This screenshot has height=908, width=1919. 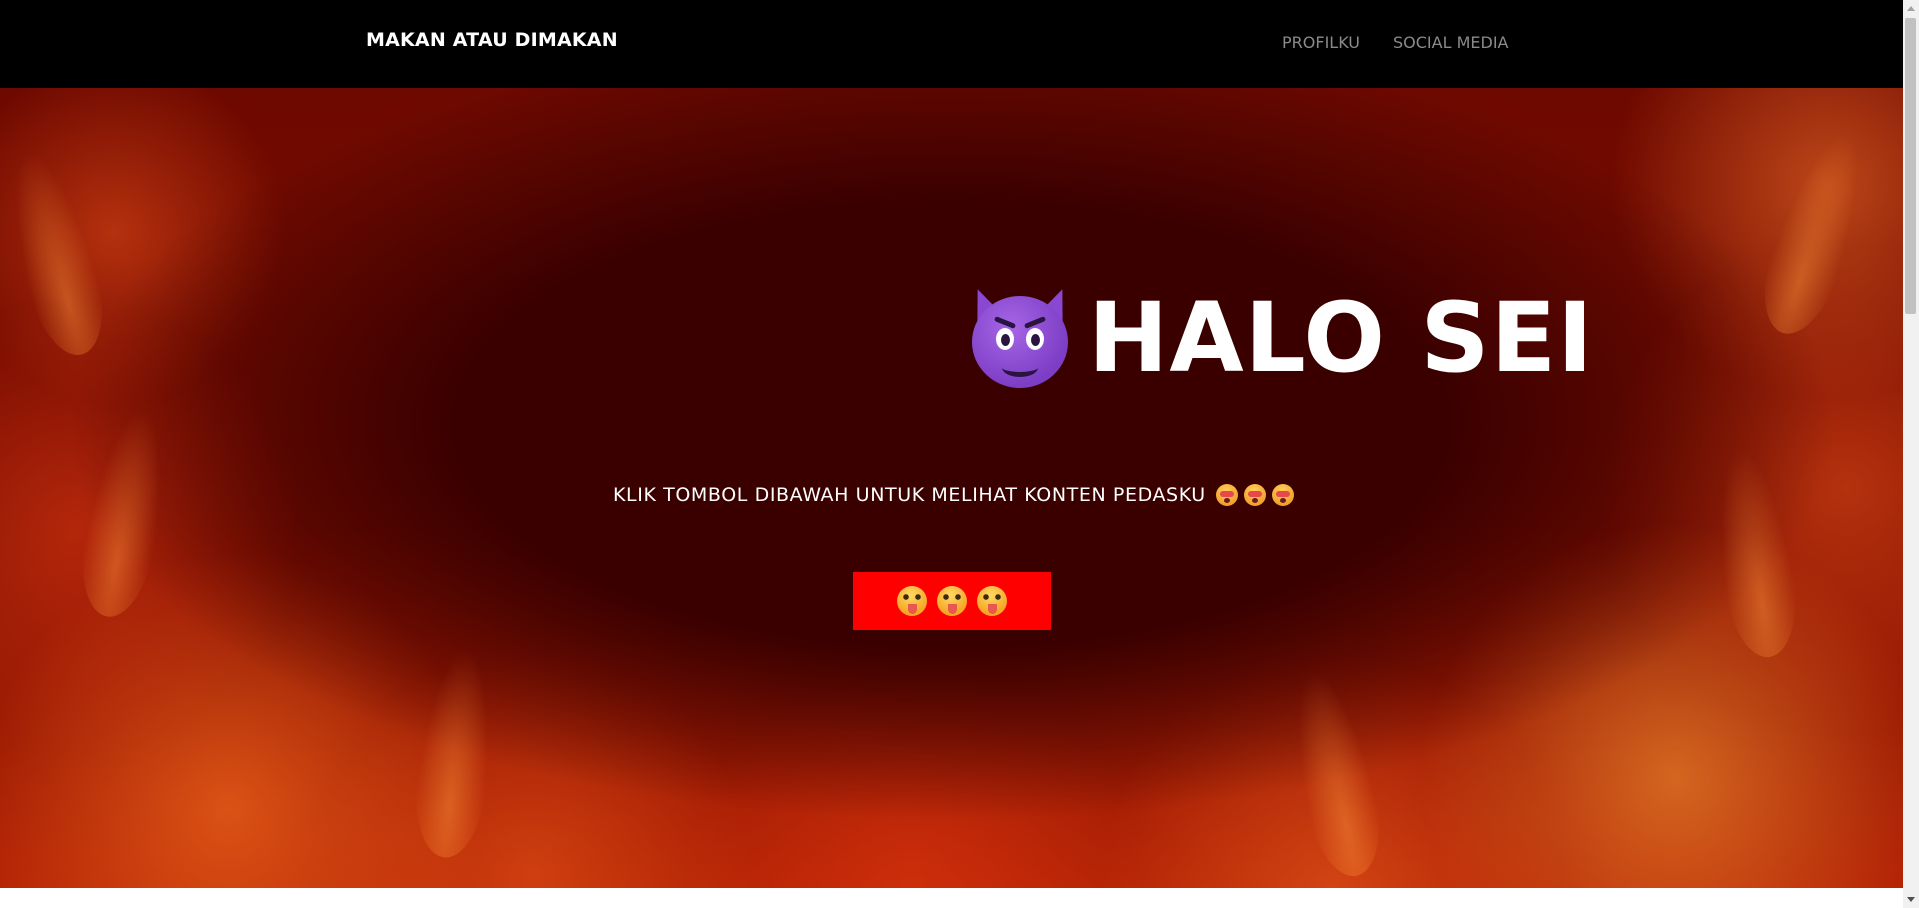 What do you see at coordinates (1450, 42) in the screenshot?
I see `nav-link-social-media: SOCIAL MEDIA` at bounding box center [1450, 42].